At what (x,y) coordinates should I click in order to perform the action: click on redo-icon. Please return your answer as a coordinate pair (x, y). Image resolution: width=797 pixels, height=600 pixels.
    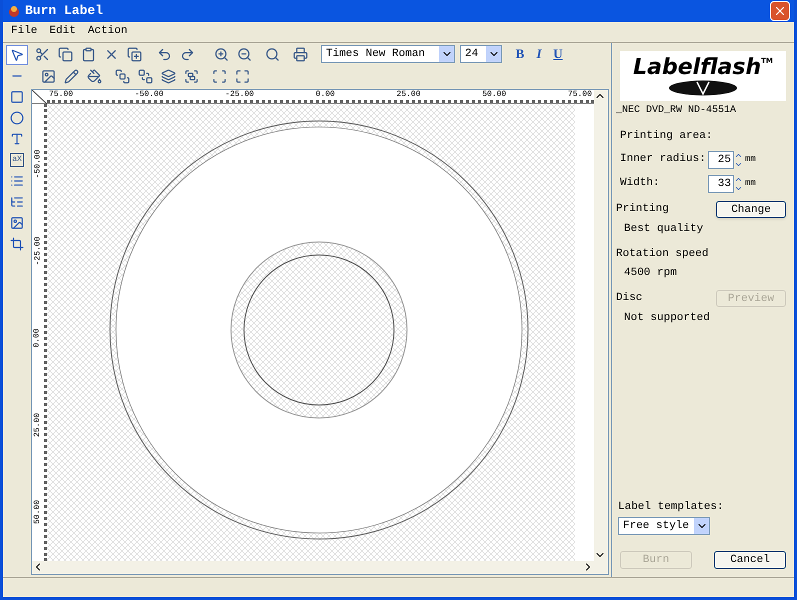
    Looking at the image, I should click on (187, 54).